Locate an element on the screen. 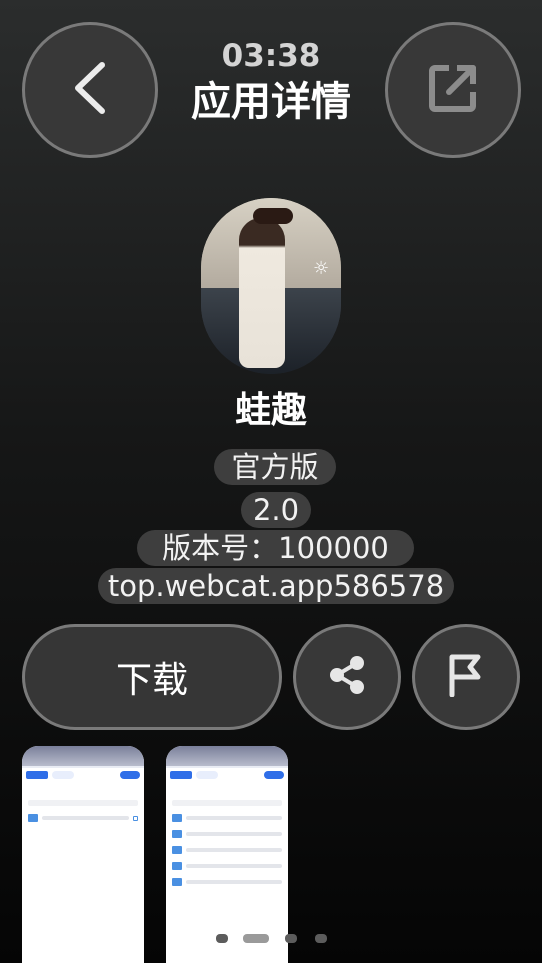 This screenshot has height=963, width=542. pager-indicator is located at coordinates (271, 939).